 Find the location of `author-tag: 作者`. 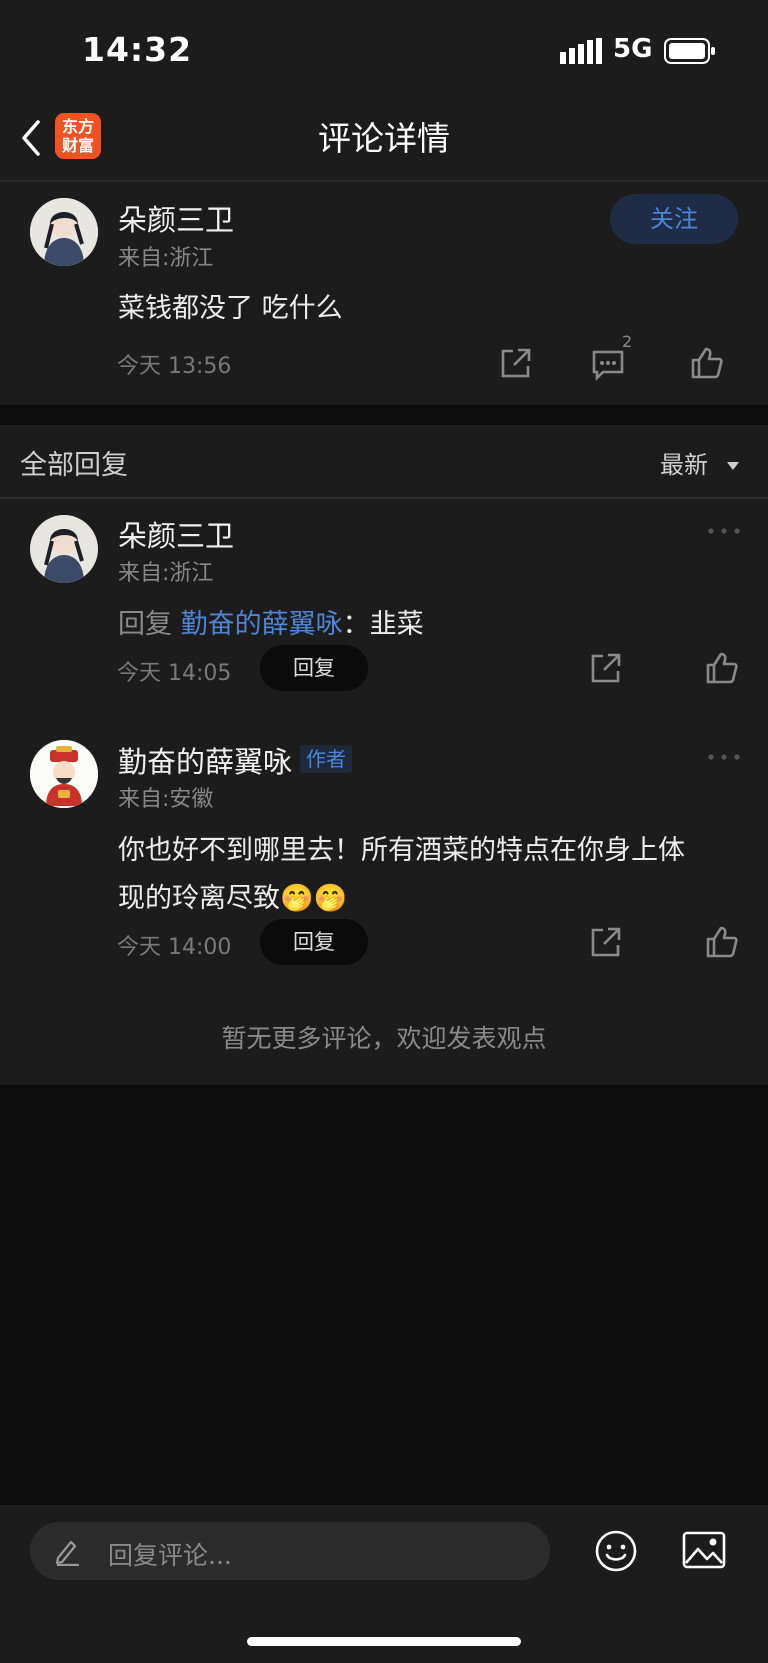

author-tag: 作者 is located at coordinates (326, 759).